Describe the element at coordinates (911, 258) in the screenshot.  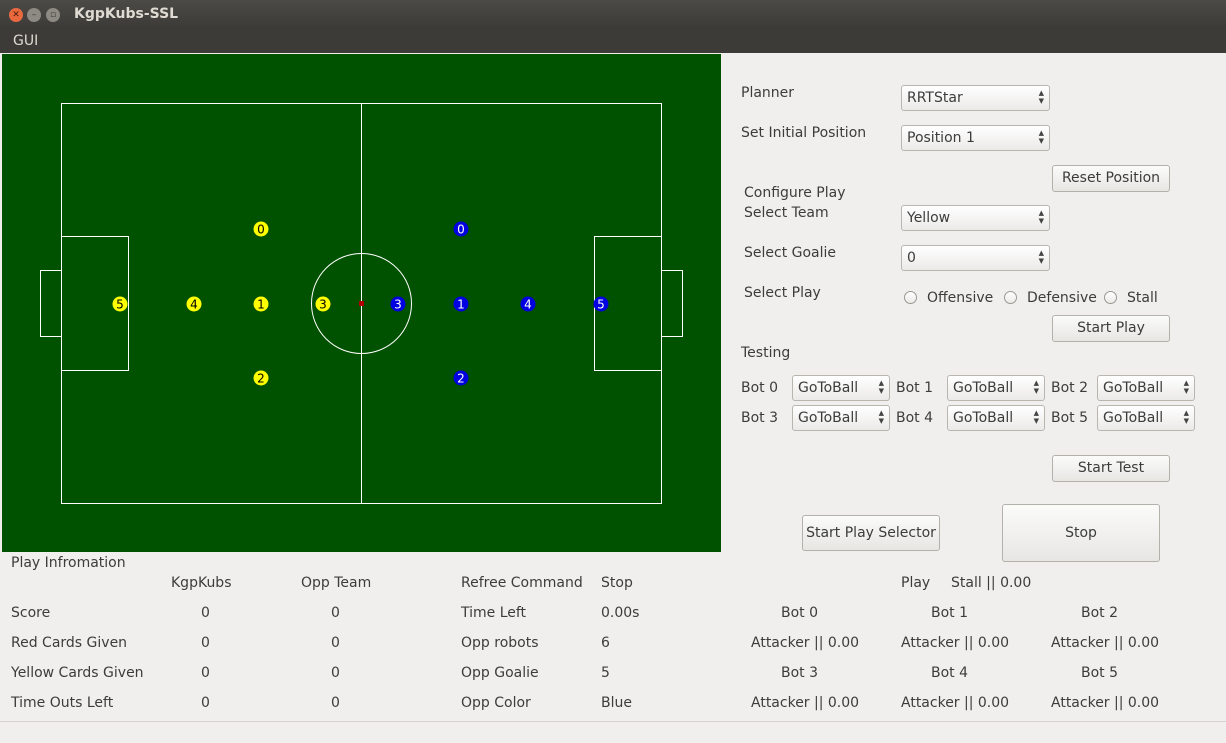
I see `select-goalie-value: 0` at that location.